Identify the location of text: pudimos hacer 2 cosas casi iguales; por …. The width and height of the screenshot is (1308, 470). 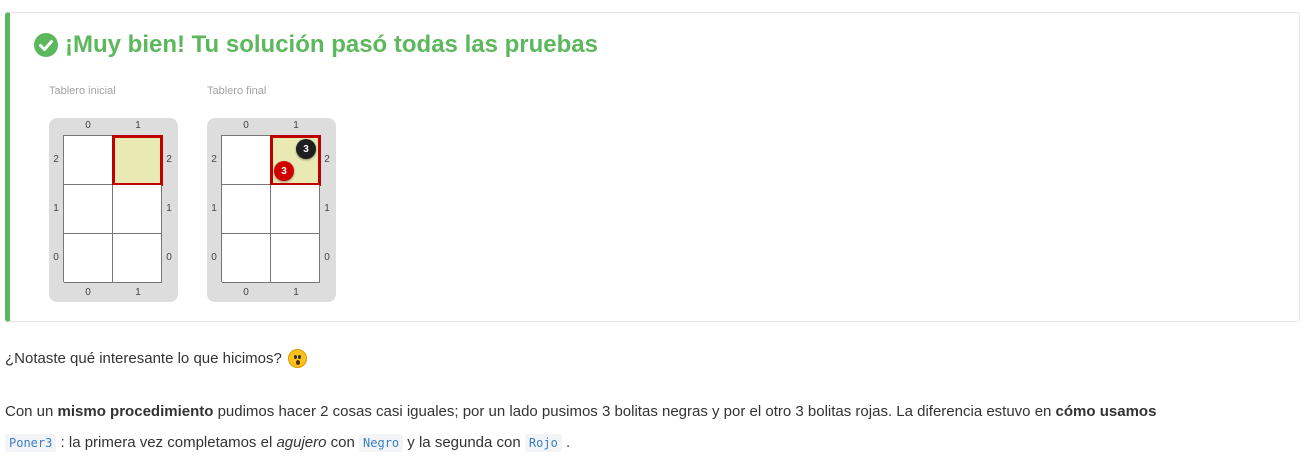
(634, 411).